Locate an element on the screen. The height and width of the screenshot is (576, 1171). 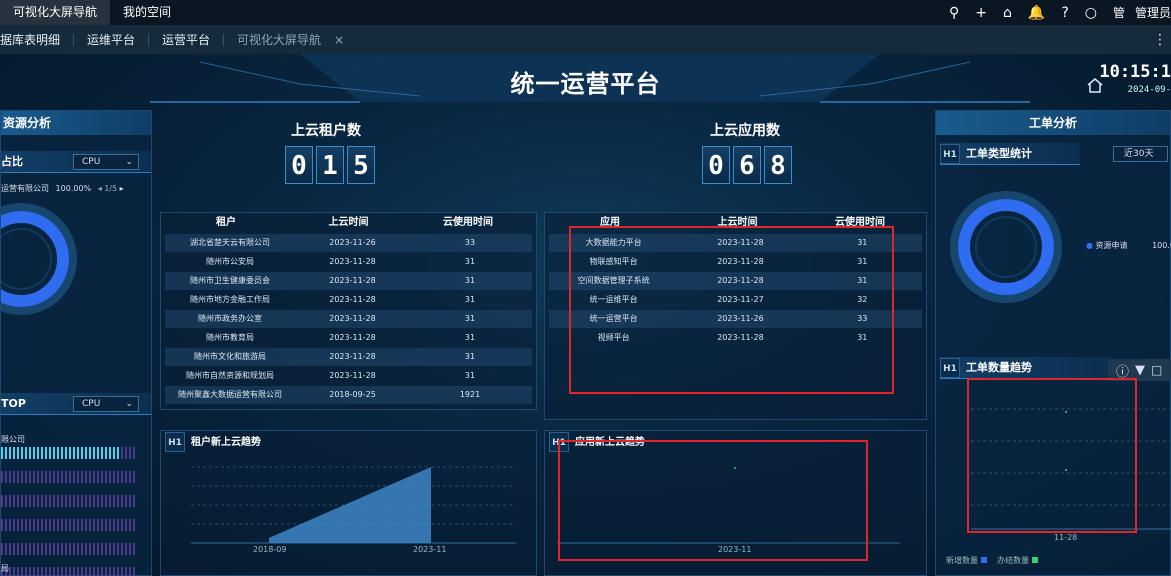
app-count-title: 上云应用数 is located at coordinates (745, 131).